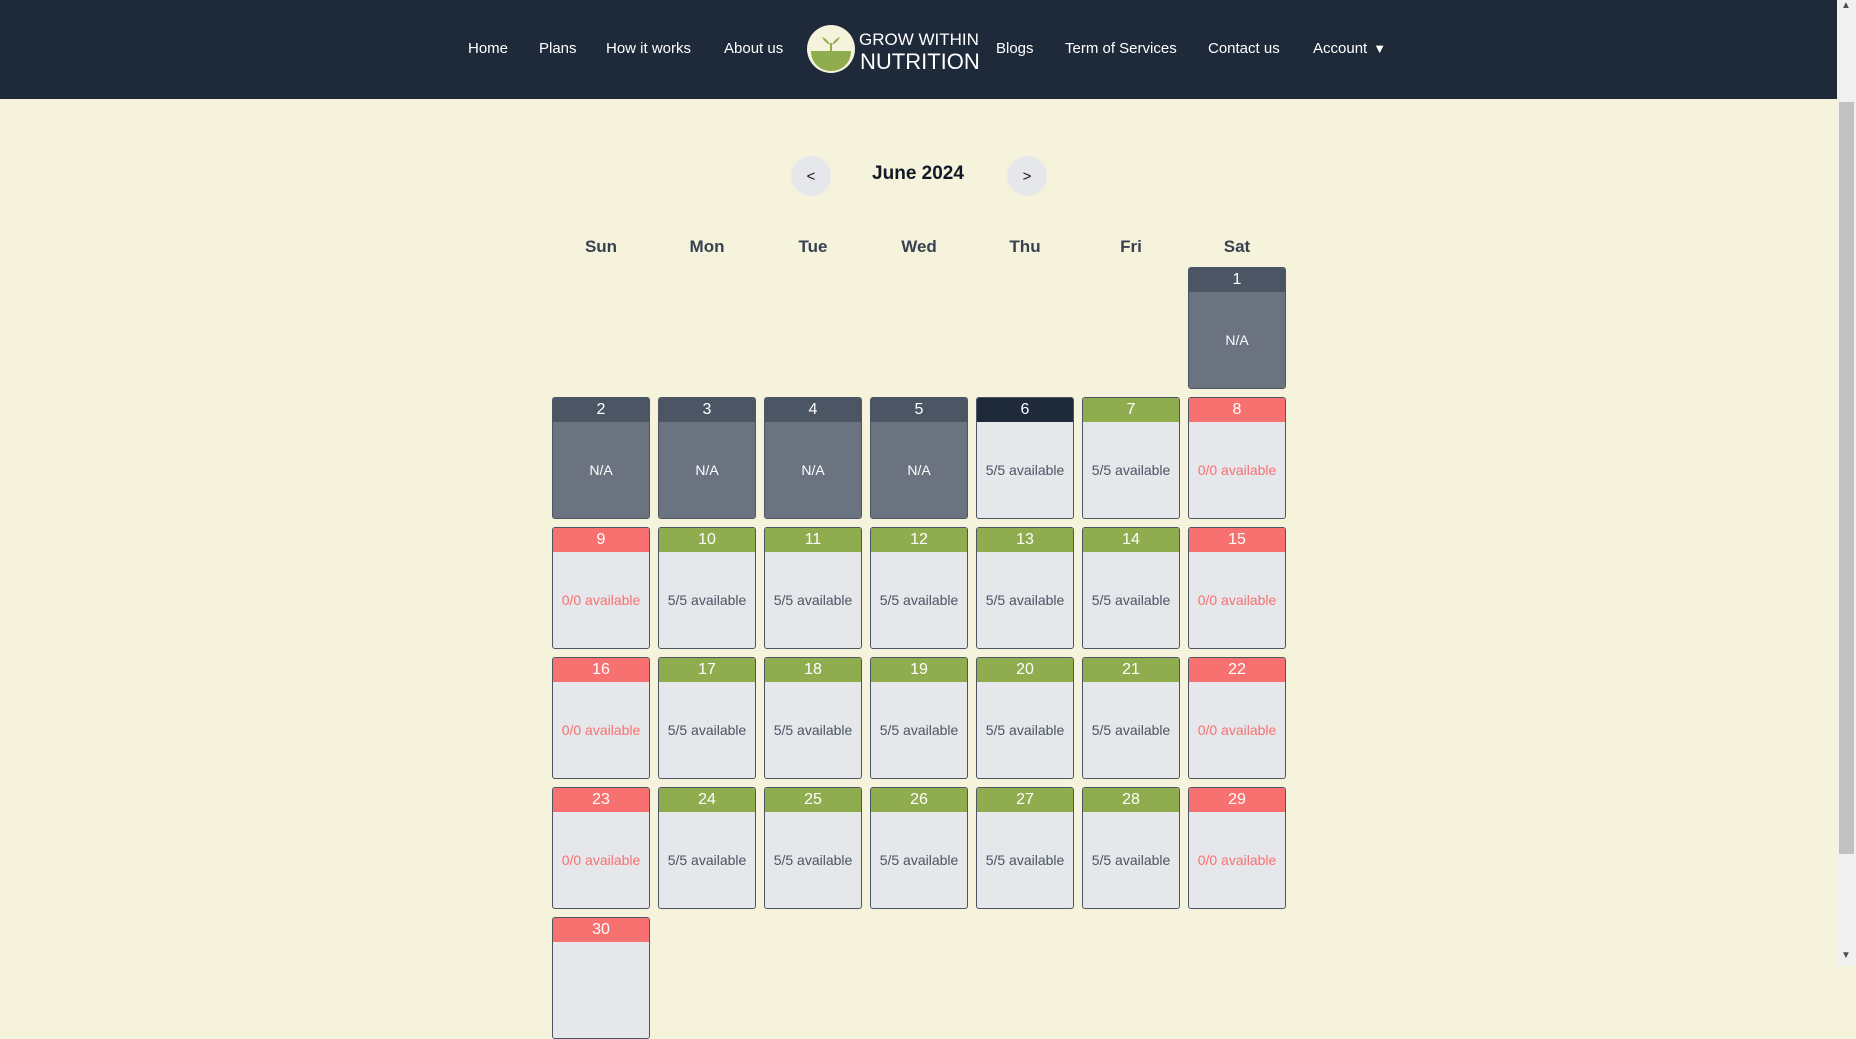 This screenshot has width=1856, height=1039. What do you see at coordinates (753, 48) in the screenshot?
I see `nav-about-link: About us` at bounding box center [753, 48].